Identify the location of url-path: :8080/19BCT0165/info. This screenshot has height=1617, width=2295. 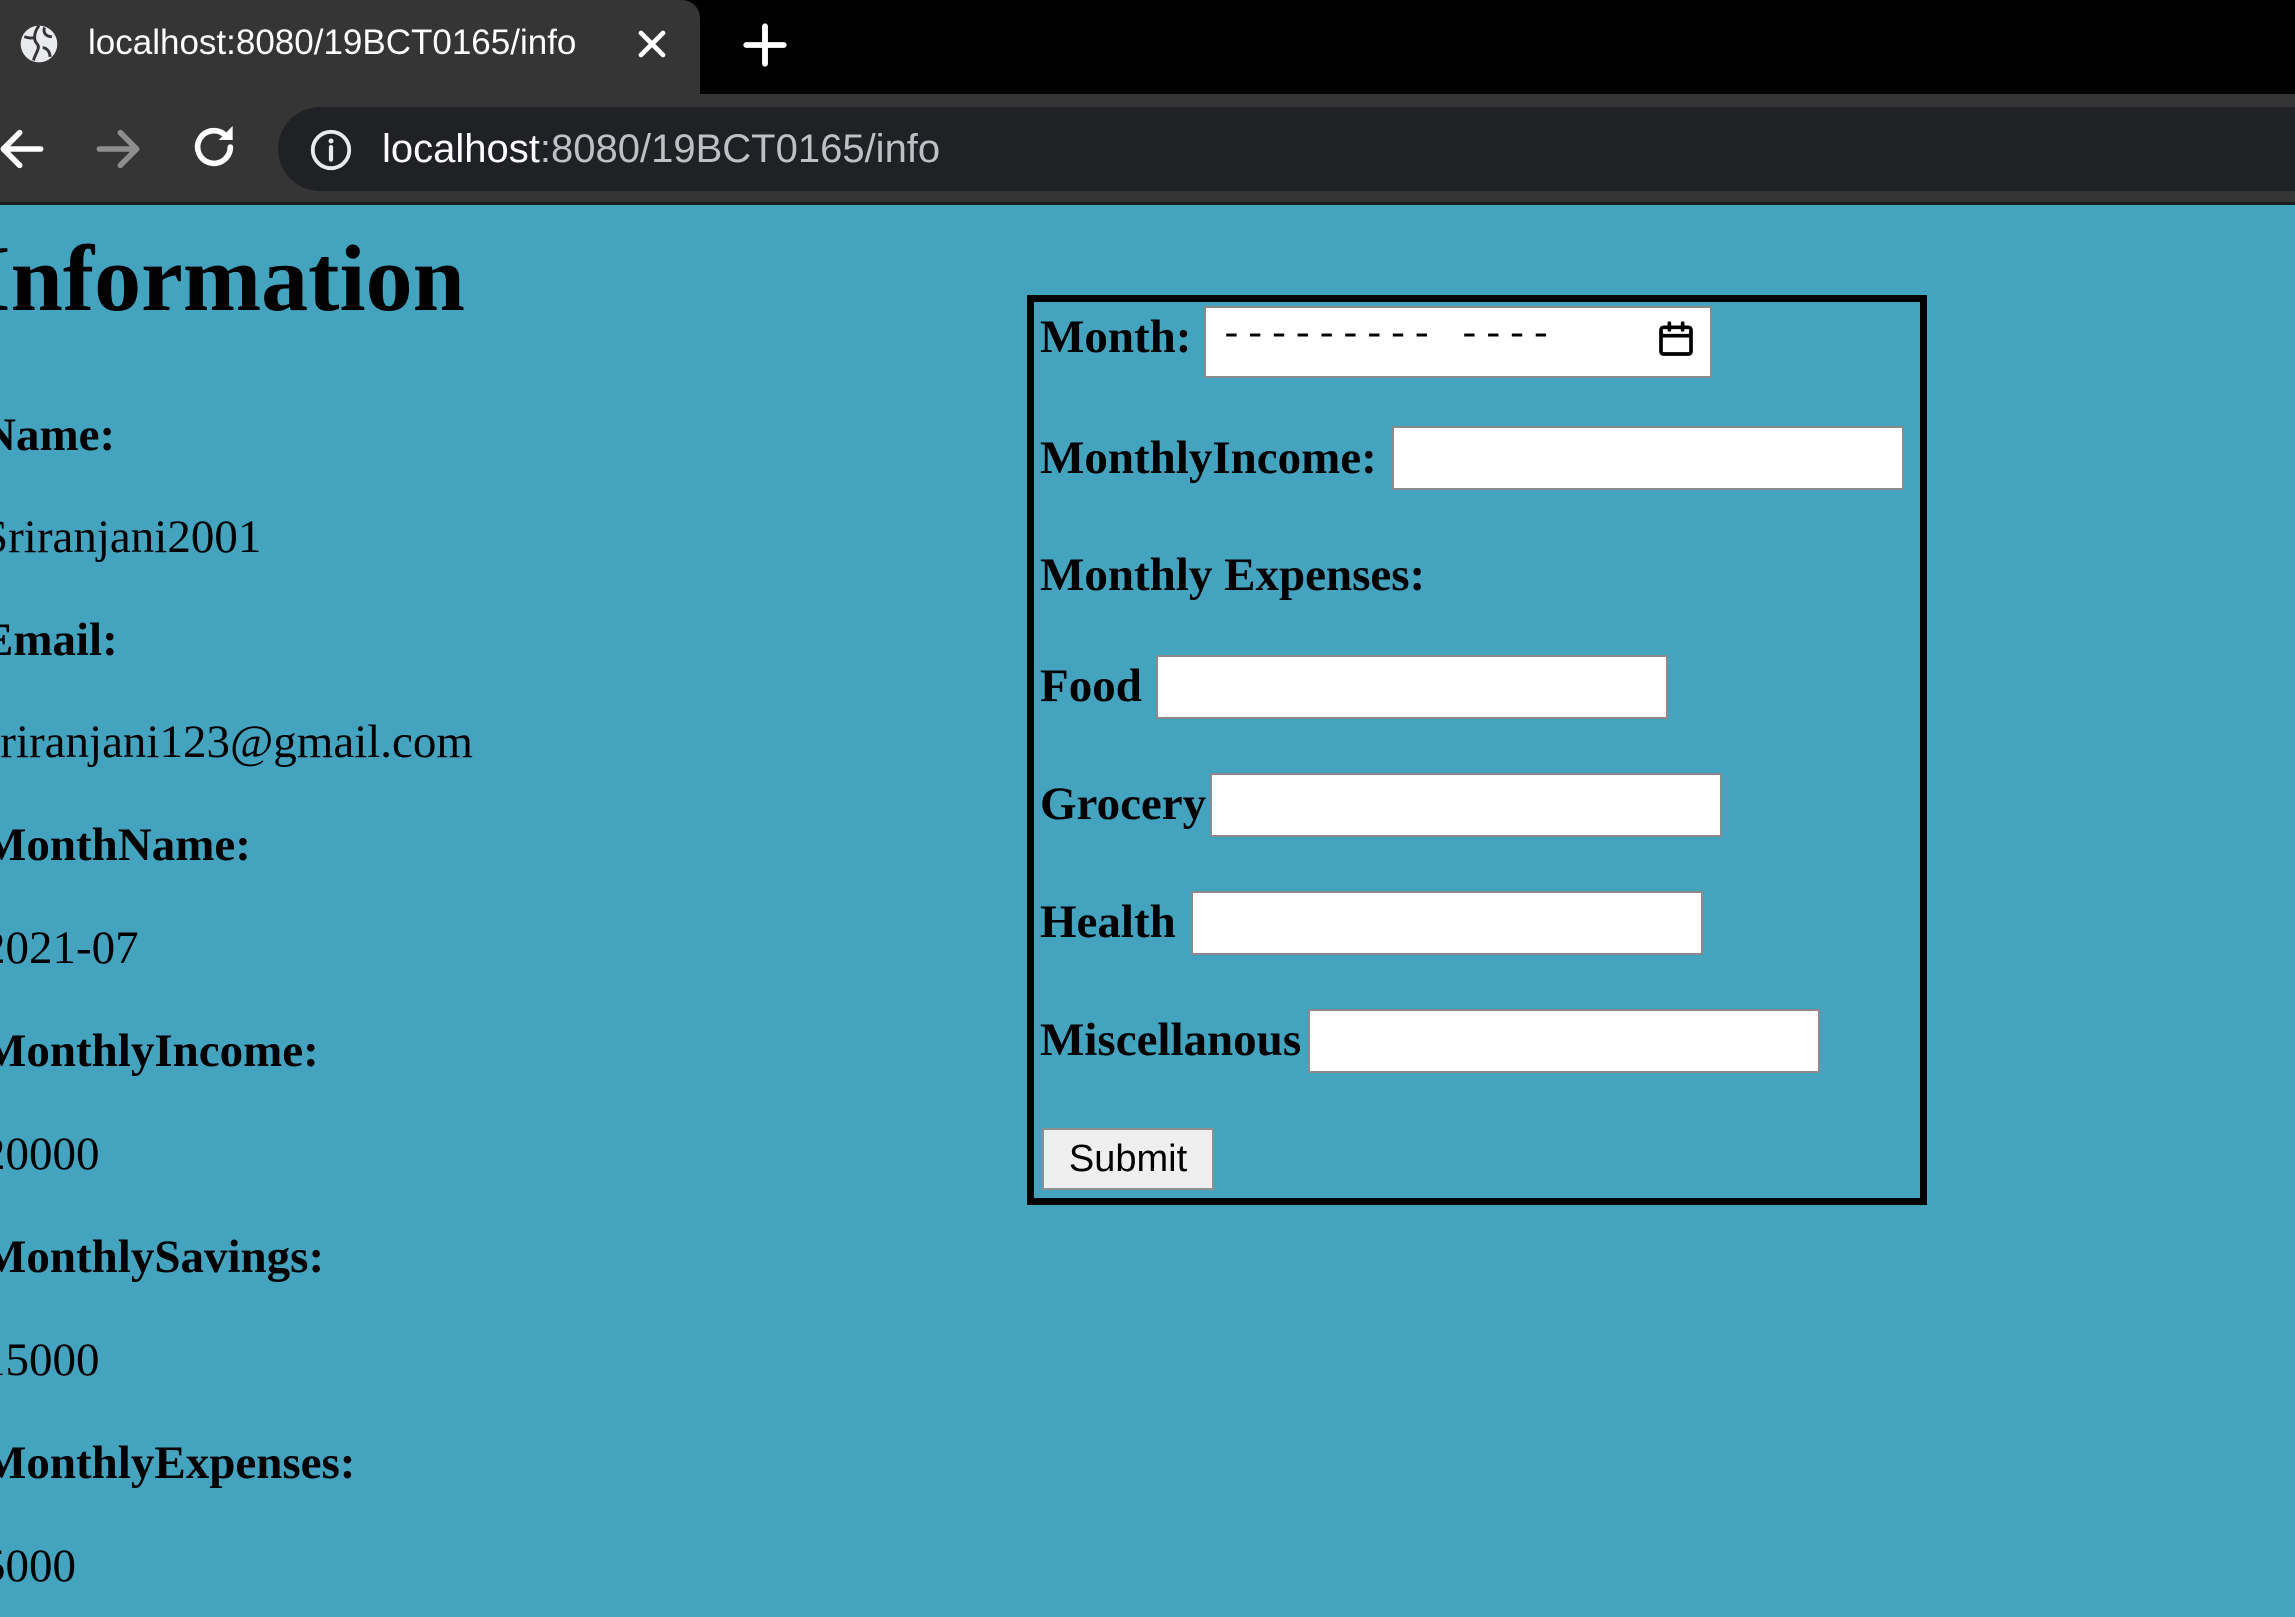
(740, 149).